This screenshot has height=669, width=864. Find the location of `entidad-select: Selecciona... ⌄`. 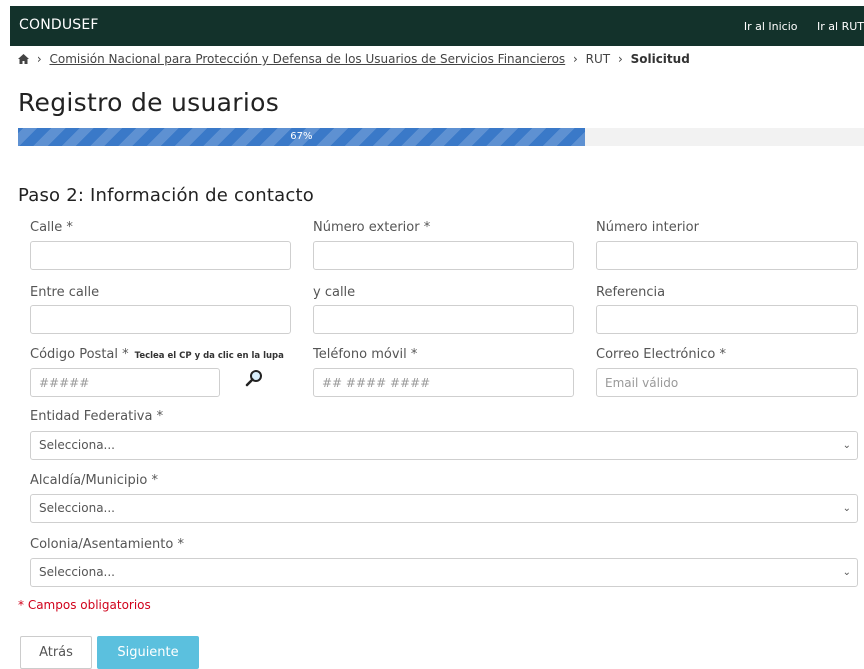

entidad-select: Selecciona... ⌄ is located at coordinates (444, 445).